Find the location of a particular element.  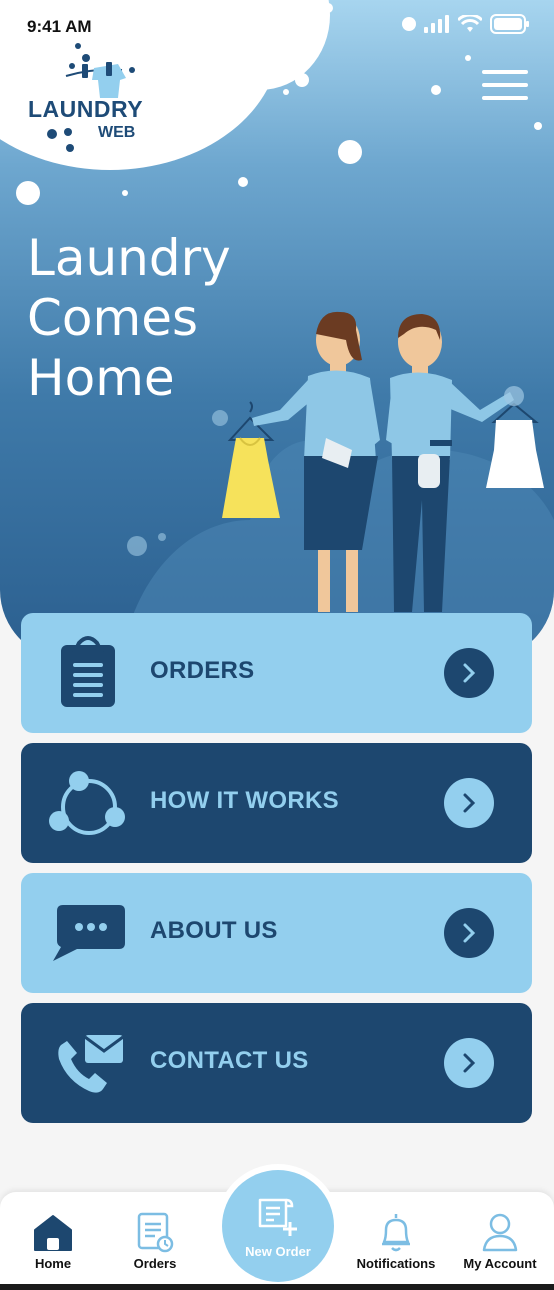

orders-icon is located at coordinates (155, 1232).